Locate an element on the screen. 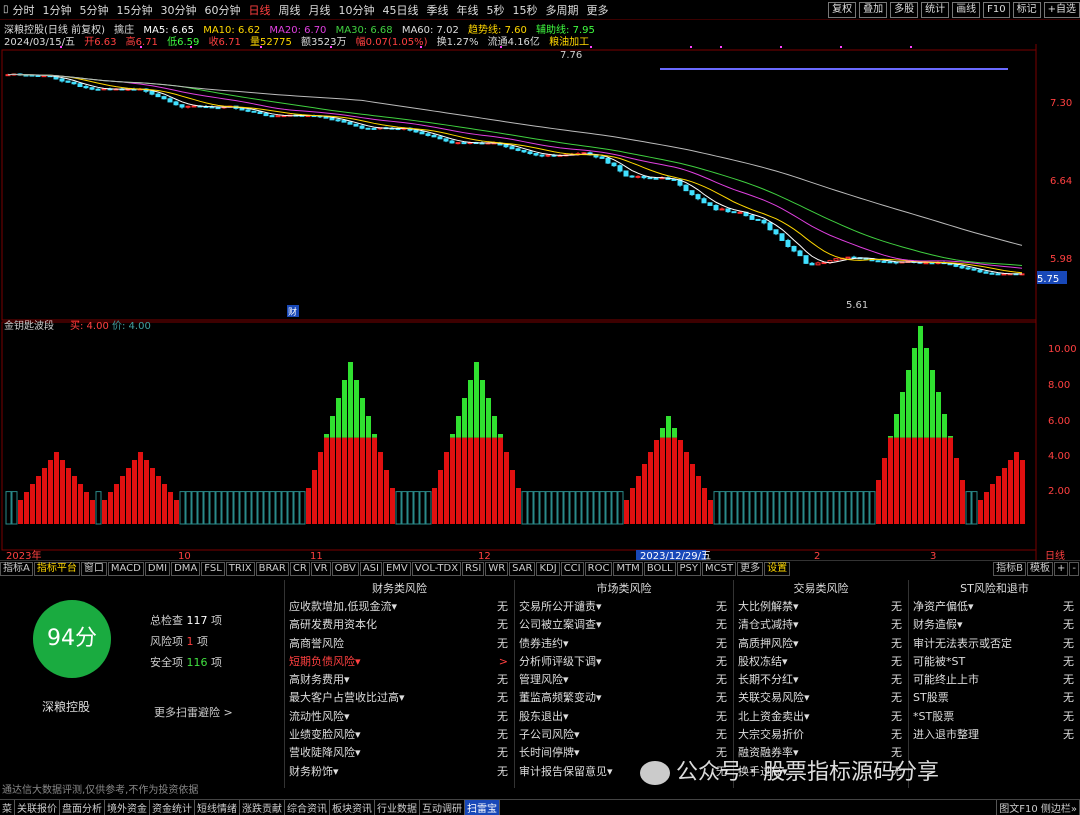 The width and height of the screenshot is (1080, 815). risk-item: 最大客户占营收比过高▾ 无 is located at coordinates (399, 698).